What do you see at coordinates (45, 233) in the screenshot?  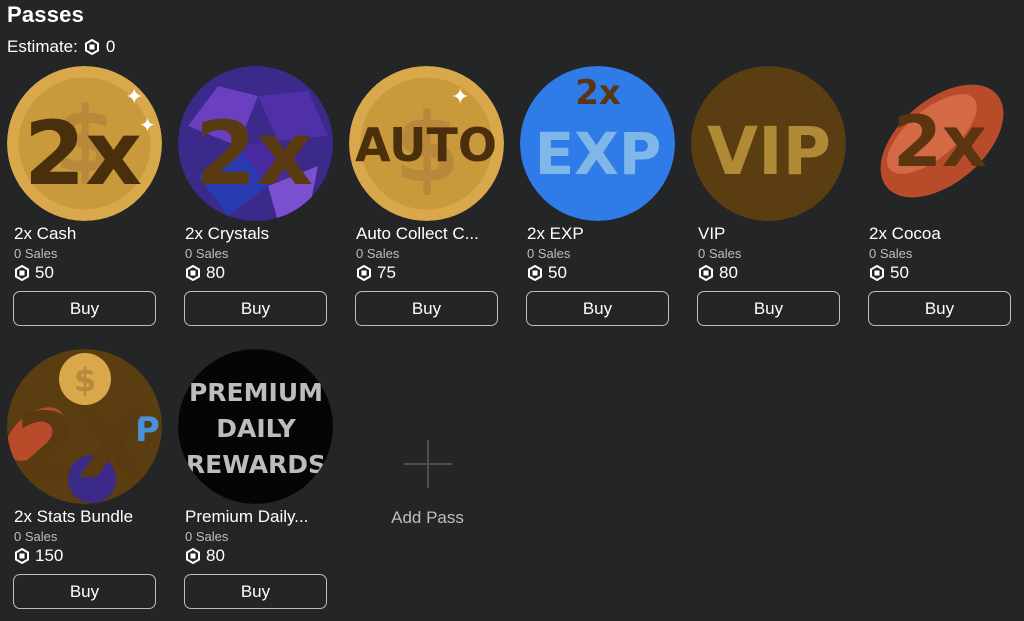 I see `pass-name: 2x Cash` at bounding box center [45, 233].